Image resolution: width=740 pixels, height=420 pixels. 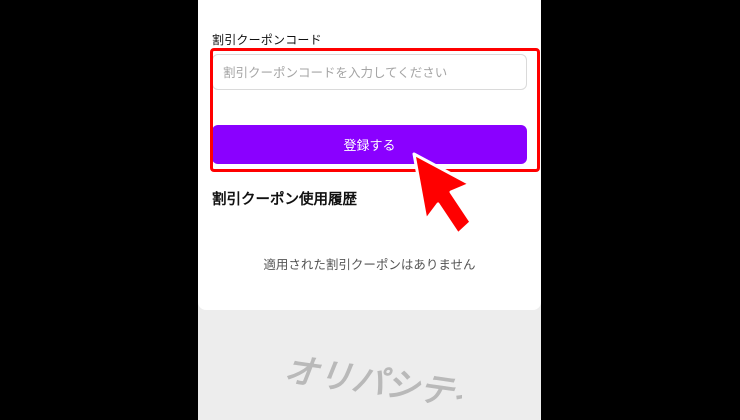 I want to click on oripacity-logo: オリパシティ, so click(x=385, y=381).